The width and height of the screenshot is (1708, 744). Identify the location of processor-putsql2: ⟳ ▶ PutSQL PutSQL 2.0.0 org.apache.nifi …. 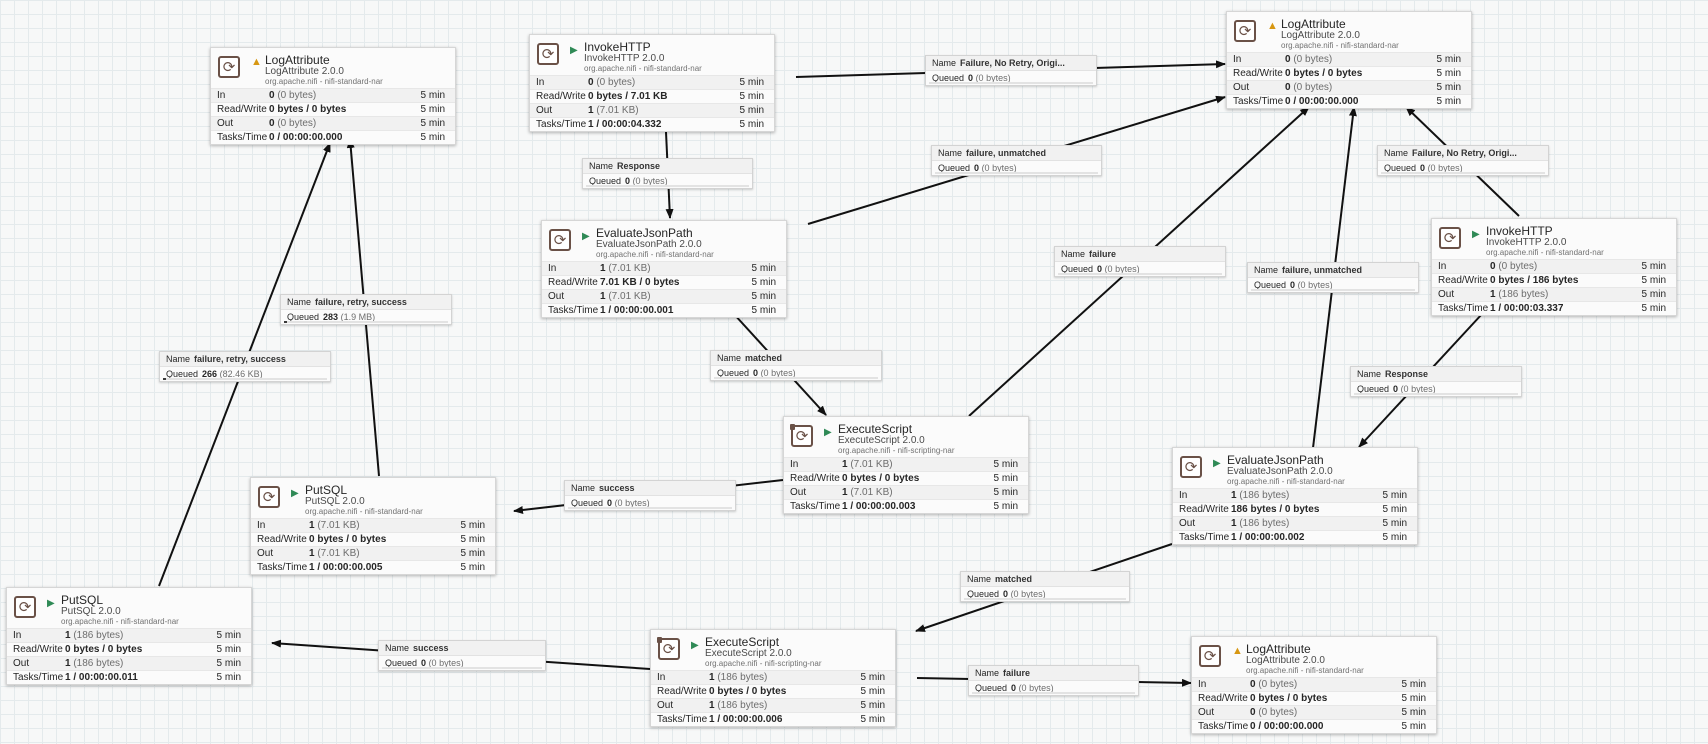
(129, 636).